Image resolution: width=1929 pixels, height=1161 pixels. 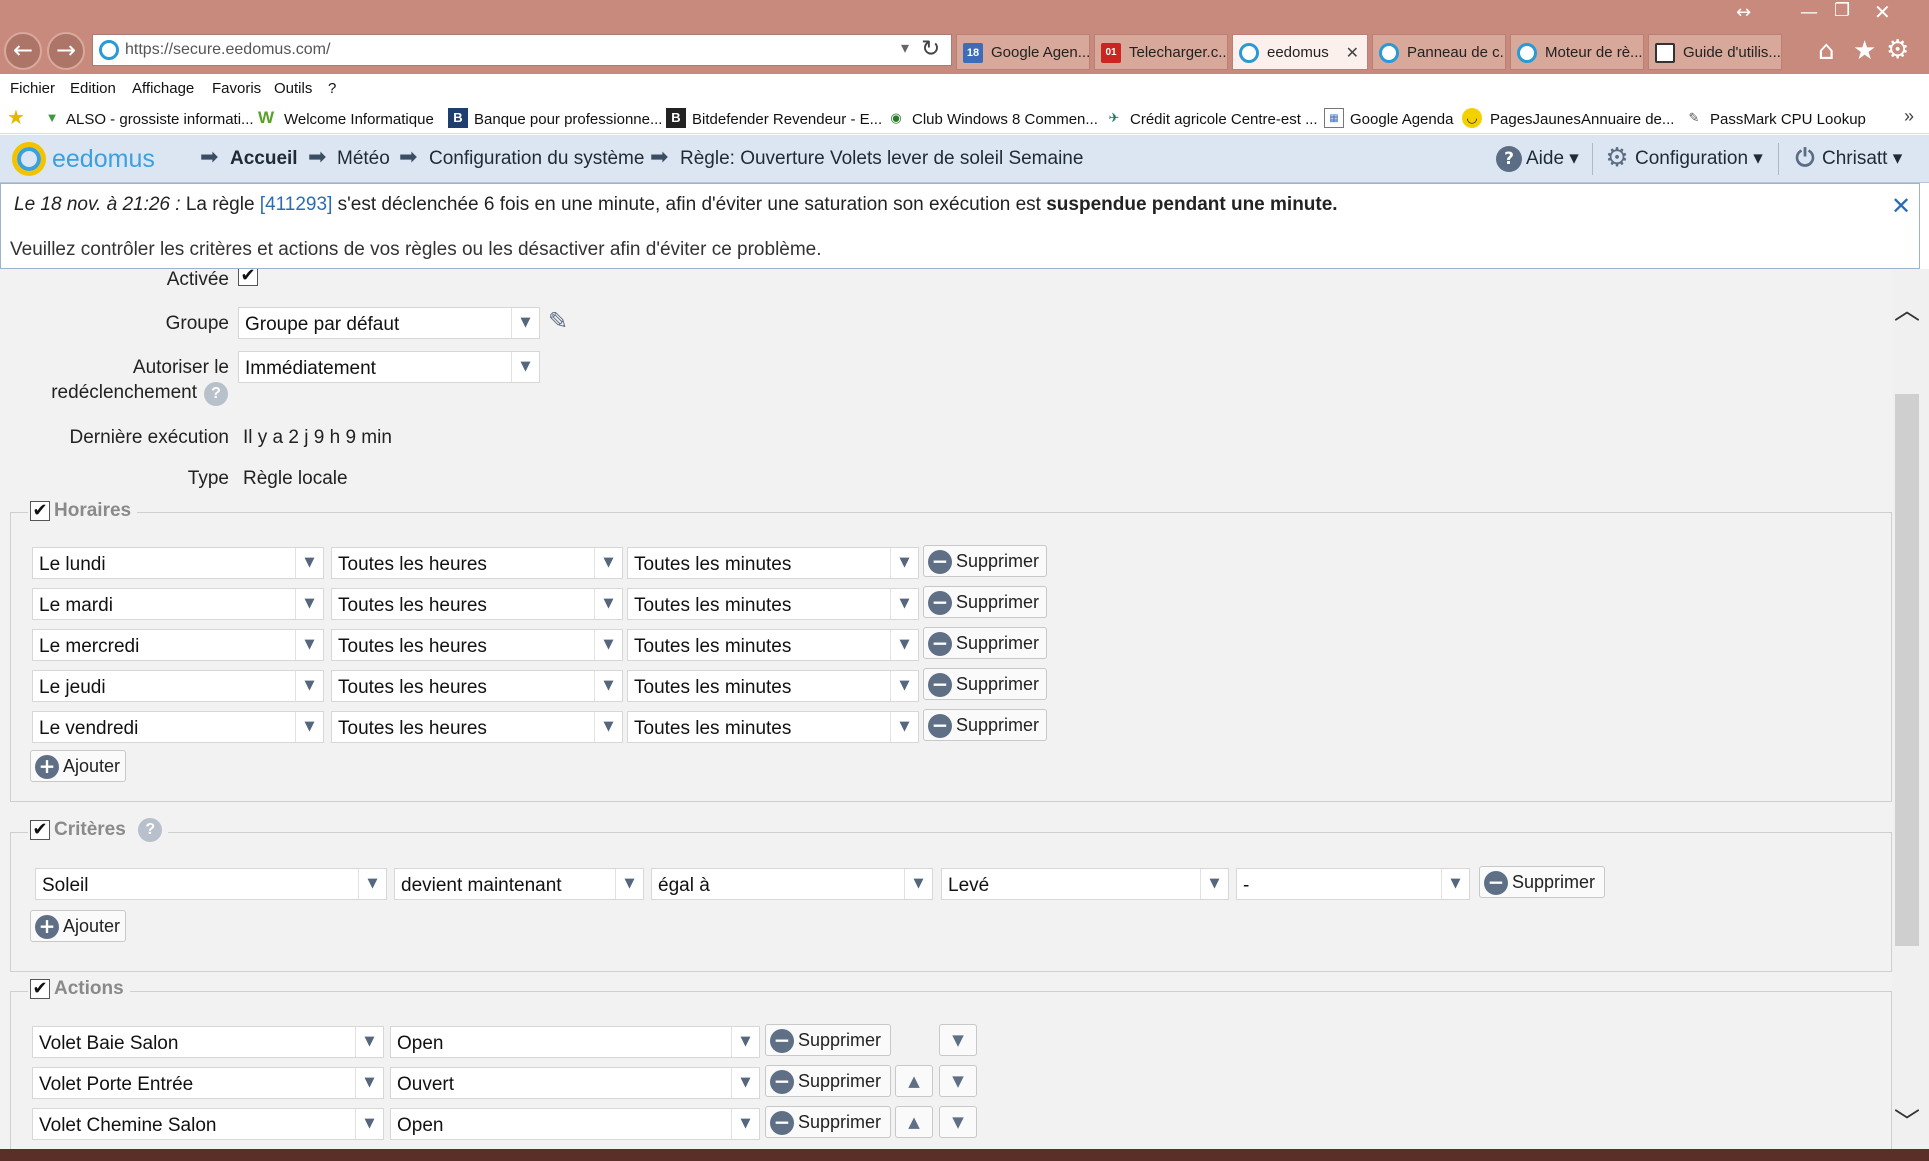 I want to click on condition-select: devient maintenant ▼, so click(x=519, y=884).